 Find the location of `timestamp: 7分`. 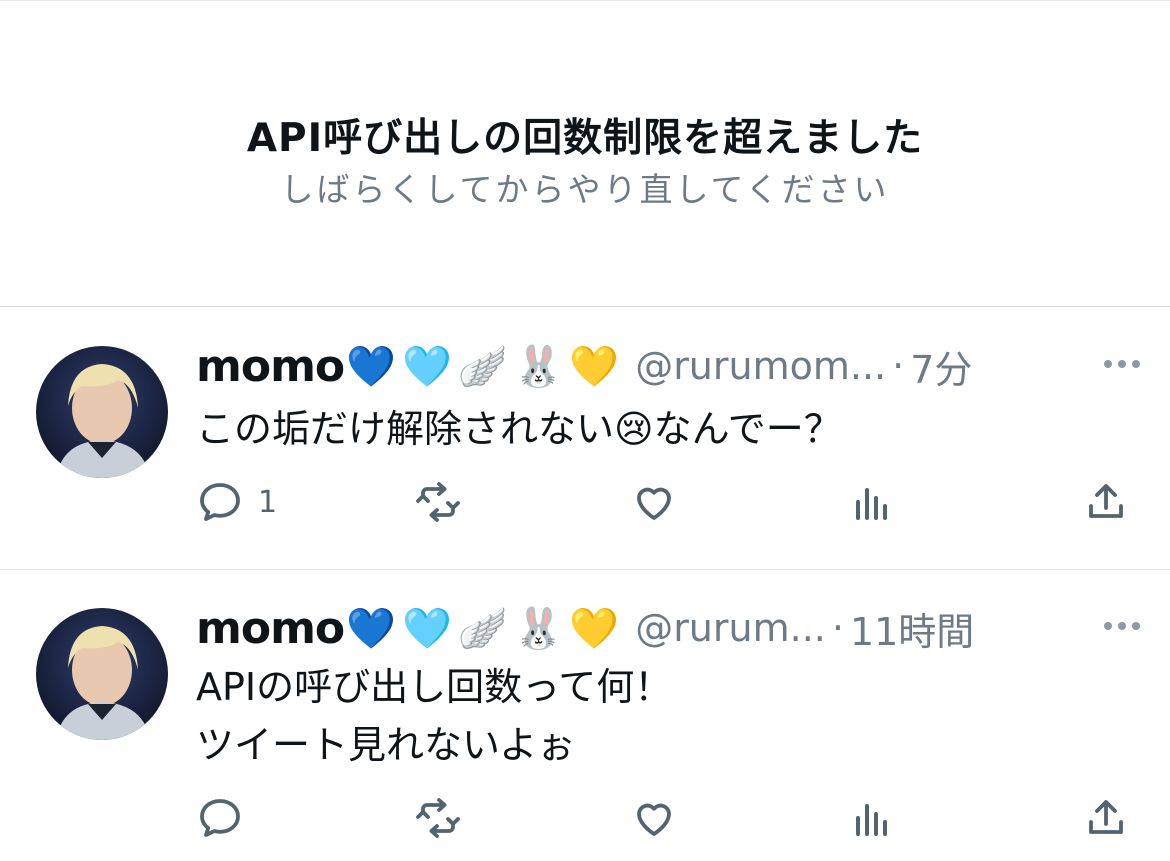

timestamp: 7分 is located at coordinates (941, 366).